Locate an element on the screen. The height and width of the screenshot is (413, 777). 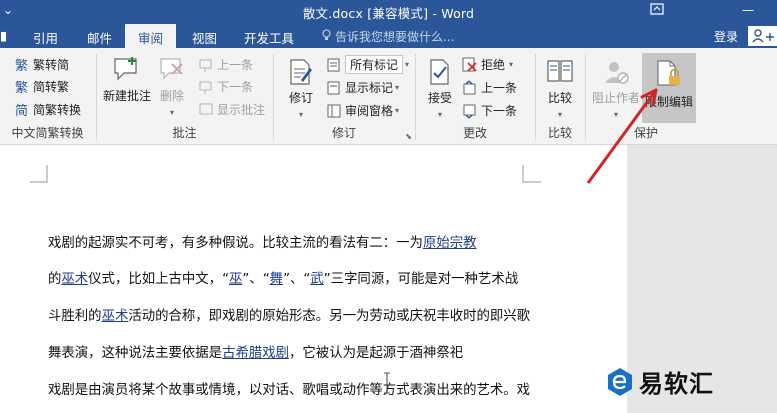
doc-text: 戏剧是由演员将某个故事或情境，以对话、歌唱或动作等方式表演出来的艺术。戏 is located at coordinates (289, 390).